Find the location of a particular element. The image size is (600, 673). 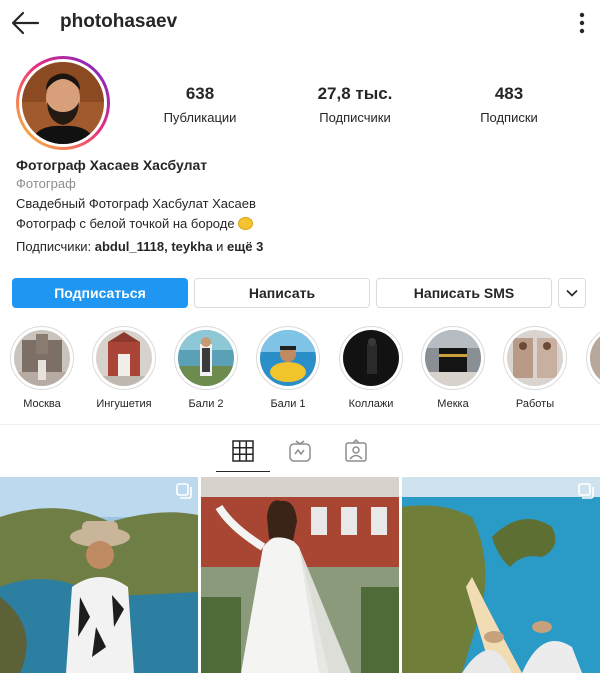

chevron-down-icon is located at coordinates (572, 293).